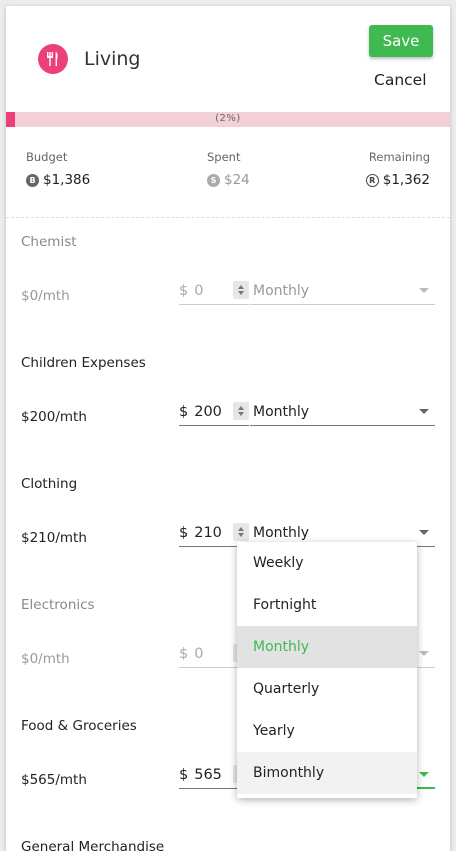  What do you see at coordinates (327, 605) in the screenshot?
I see `dropdown-option-fortnight: Fortnight` at bounding box center [327, 605].